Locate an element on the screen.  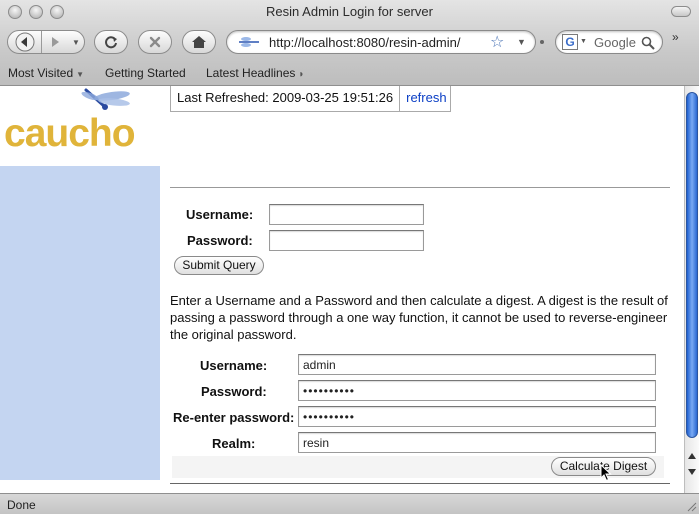
logo-text: caucho is located at coordinates (70, 133).